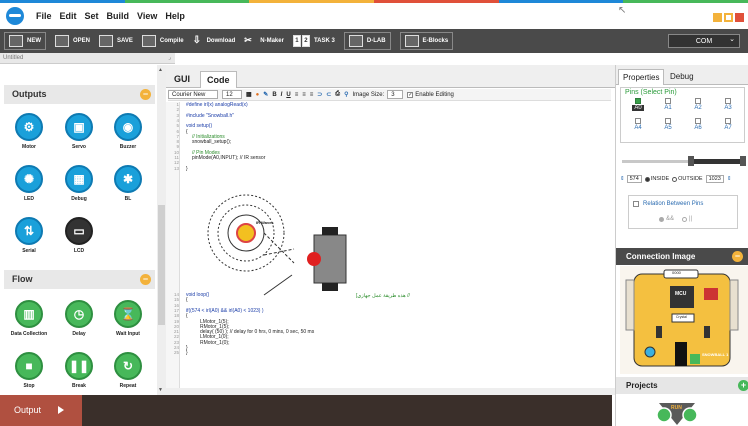 This screenshot has width=748, height=426. What do you see at coordinates (182, 79) in the screenshot?
I see `tab-gui: GUI` at bounding box center [182, 79].